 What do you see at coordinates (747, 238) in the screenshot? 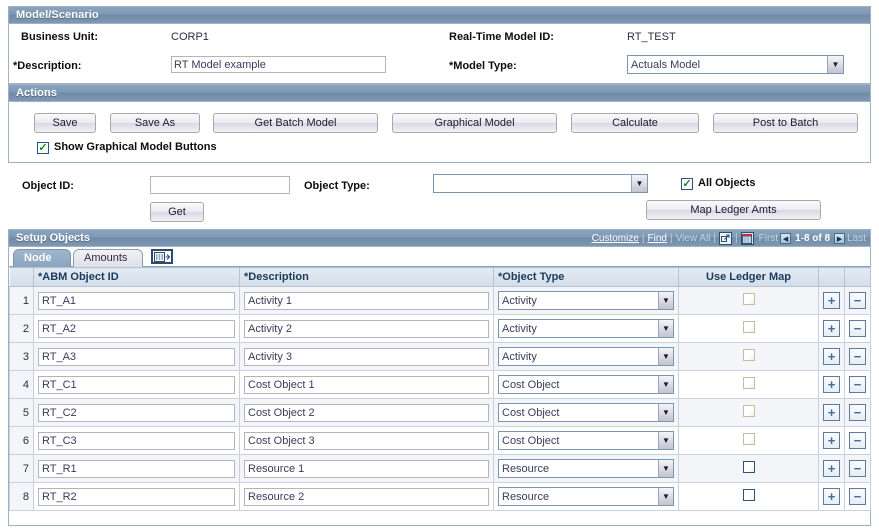
I see `download-spreadsheet-icon` at bounding box center [747, 238].